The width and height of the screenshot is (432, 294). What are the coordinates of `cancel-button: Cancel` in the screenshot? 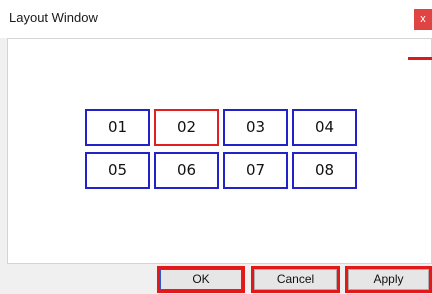 It's located at (295, 279).